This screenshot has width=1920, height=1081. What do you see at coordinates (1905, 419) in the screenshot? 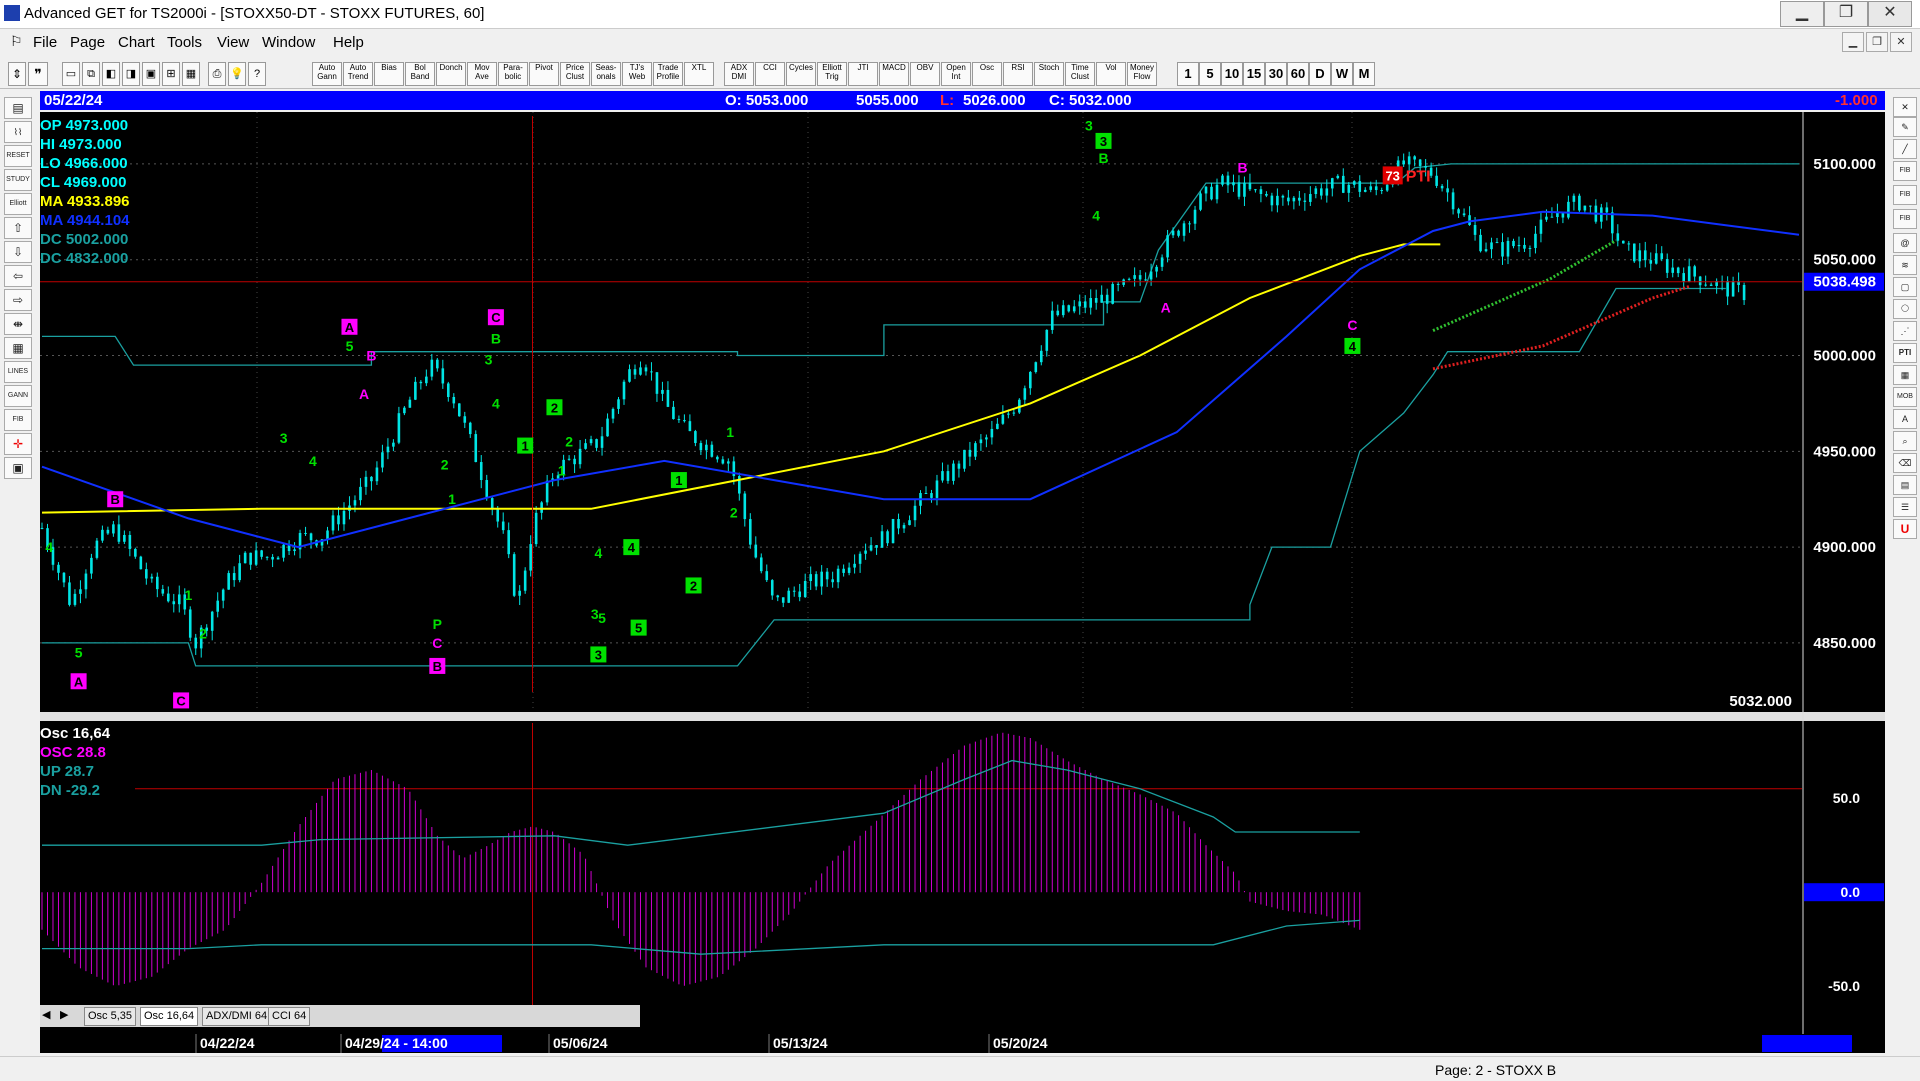
I see `text-tool-icon: A` at bounding box center [1905, 419].